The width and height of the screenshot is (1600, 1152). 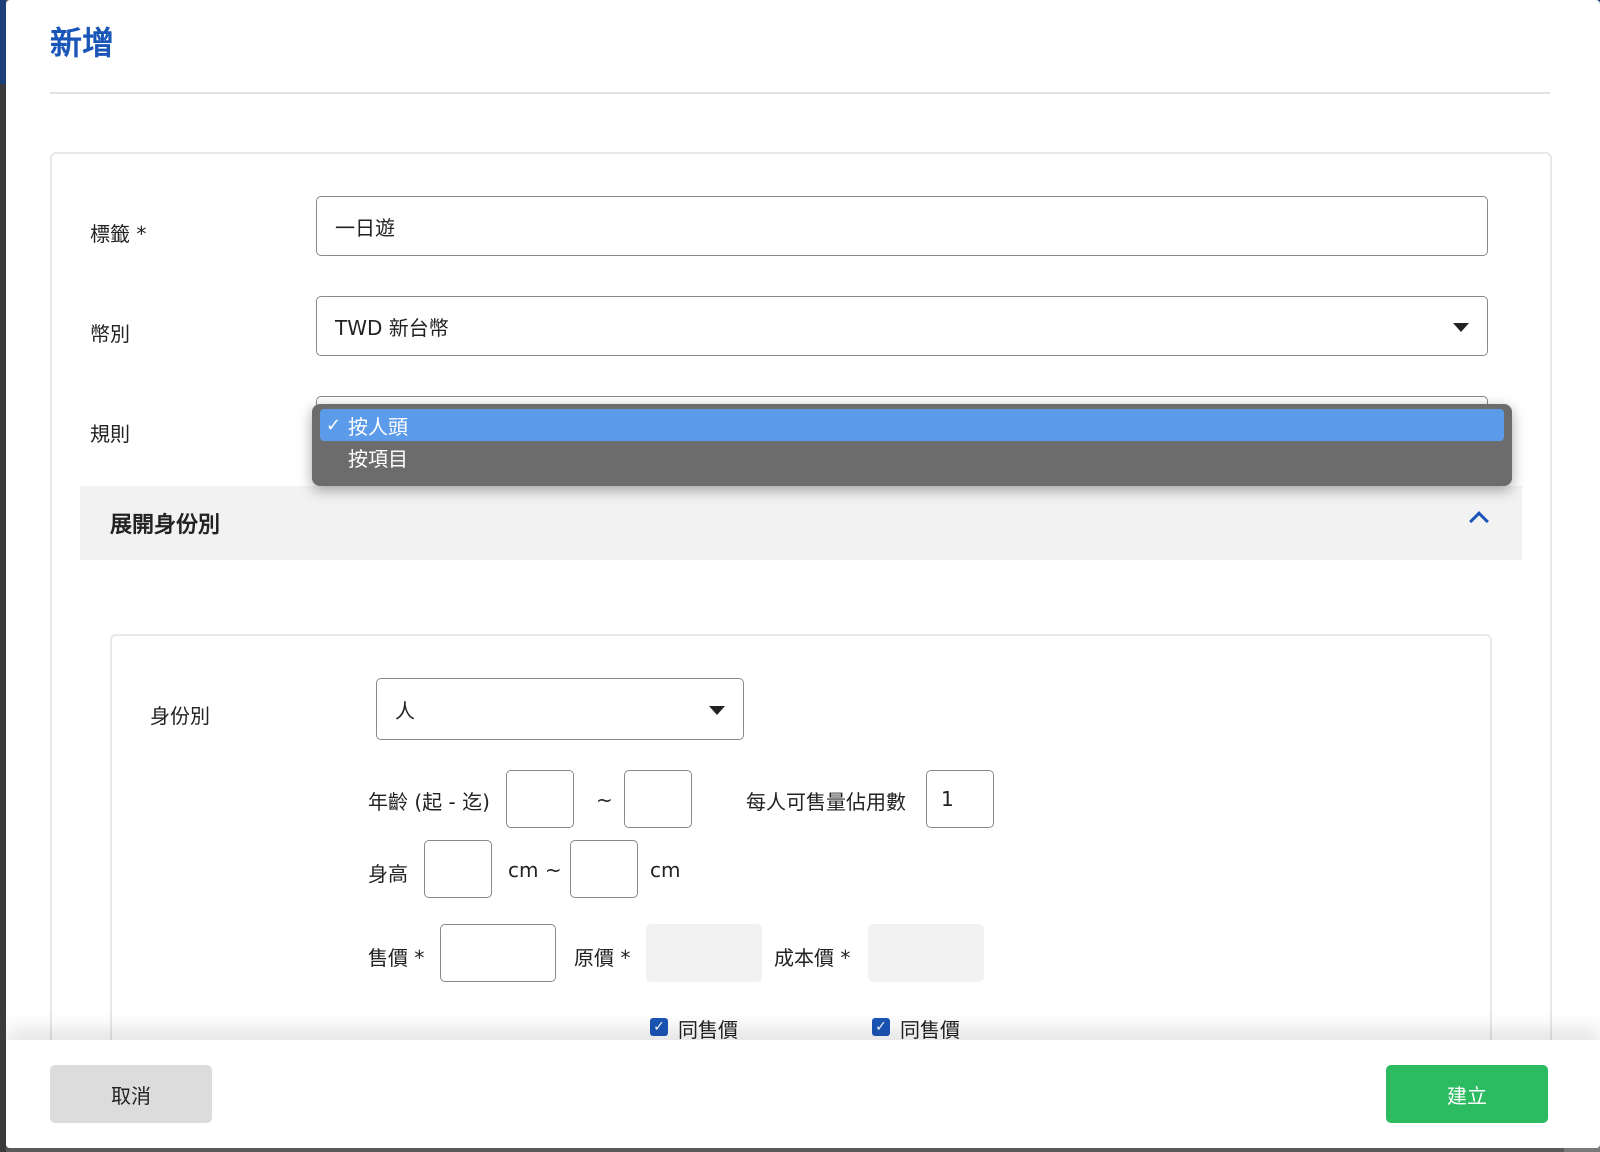 I want to click on modal-title: 新增, so click(x=82, y=43).